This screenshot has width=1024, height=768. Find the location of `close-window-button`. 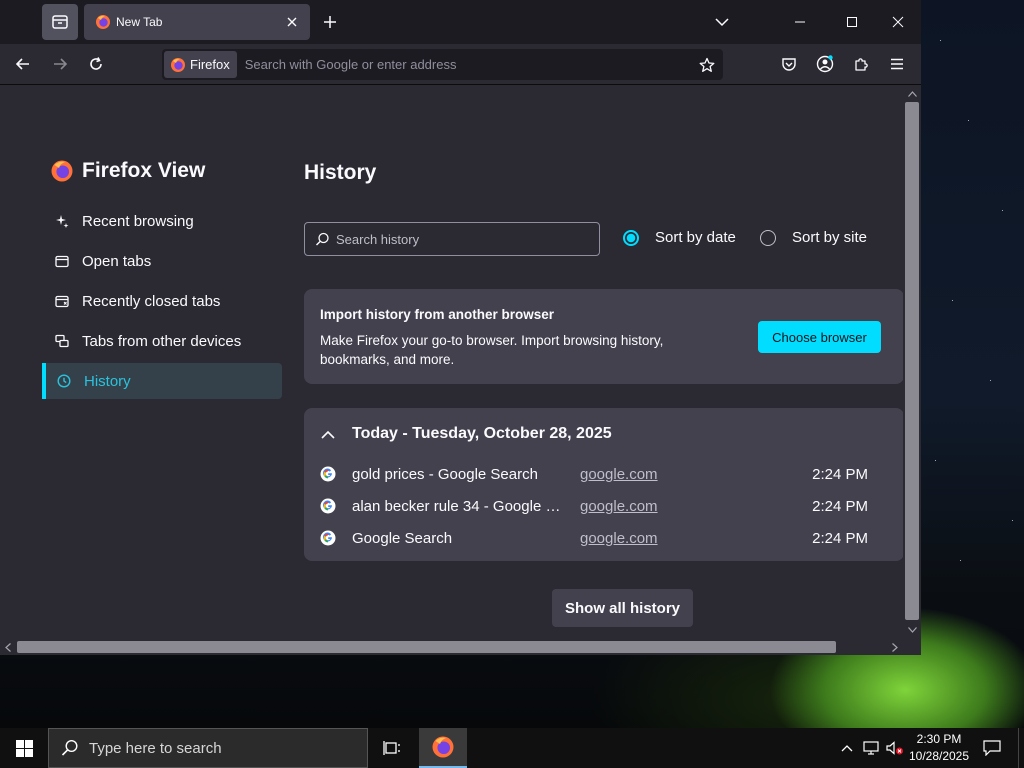

close-window-button is located at coordinates (898, 22).